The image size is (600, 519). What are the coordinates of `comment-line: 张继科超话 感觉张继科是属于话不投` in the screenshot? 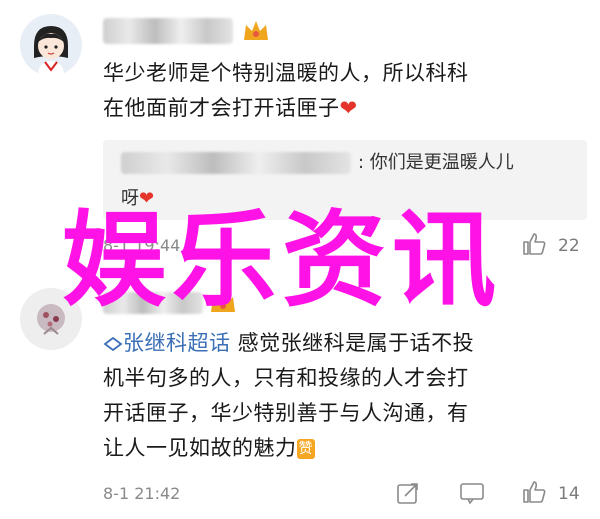 It's located at (343, 343).